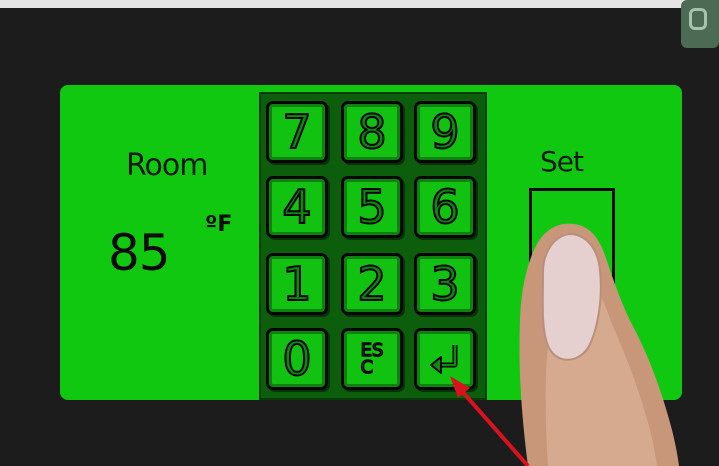 The width and height of the screenshot is (719, 466). I want to click on key-3: 3, so click(445, 284).